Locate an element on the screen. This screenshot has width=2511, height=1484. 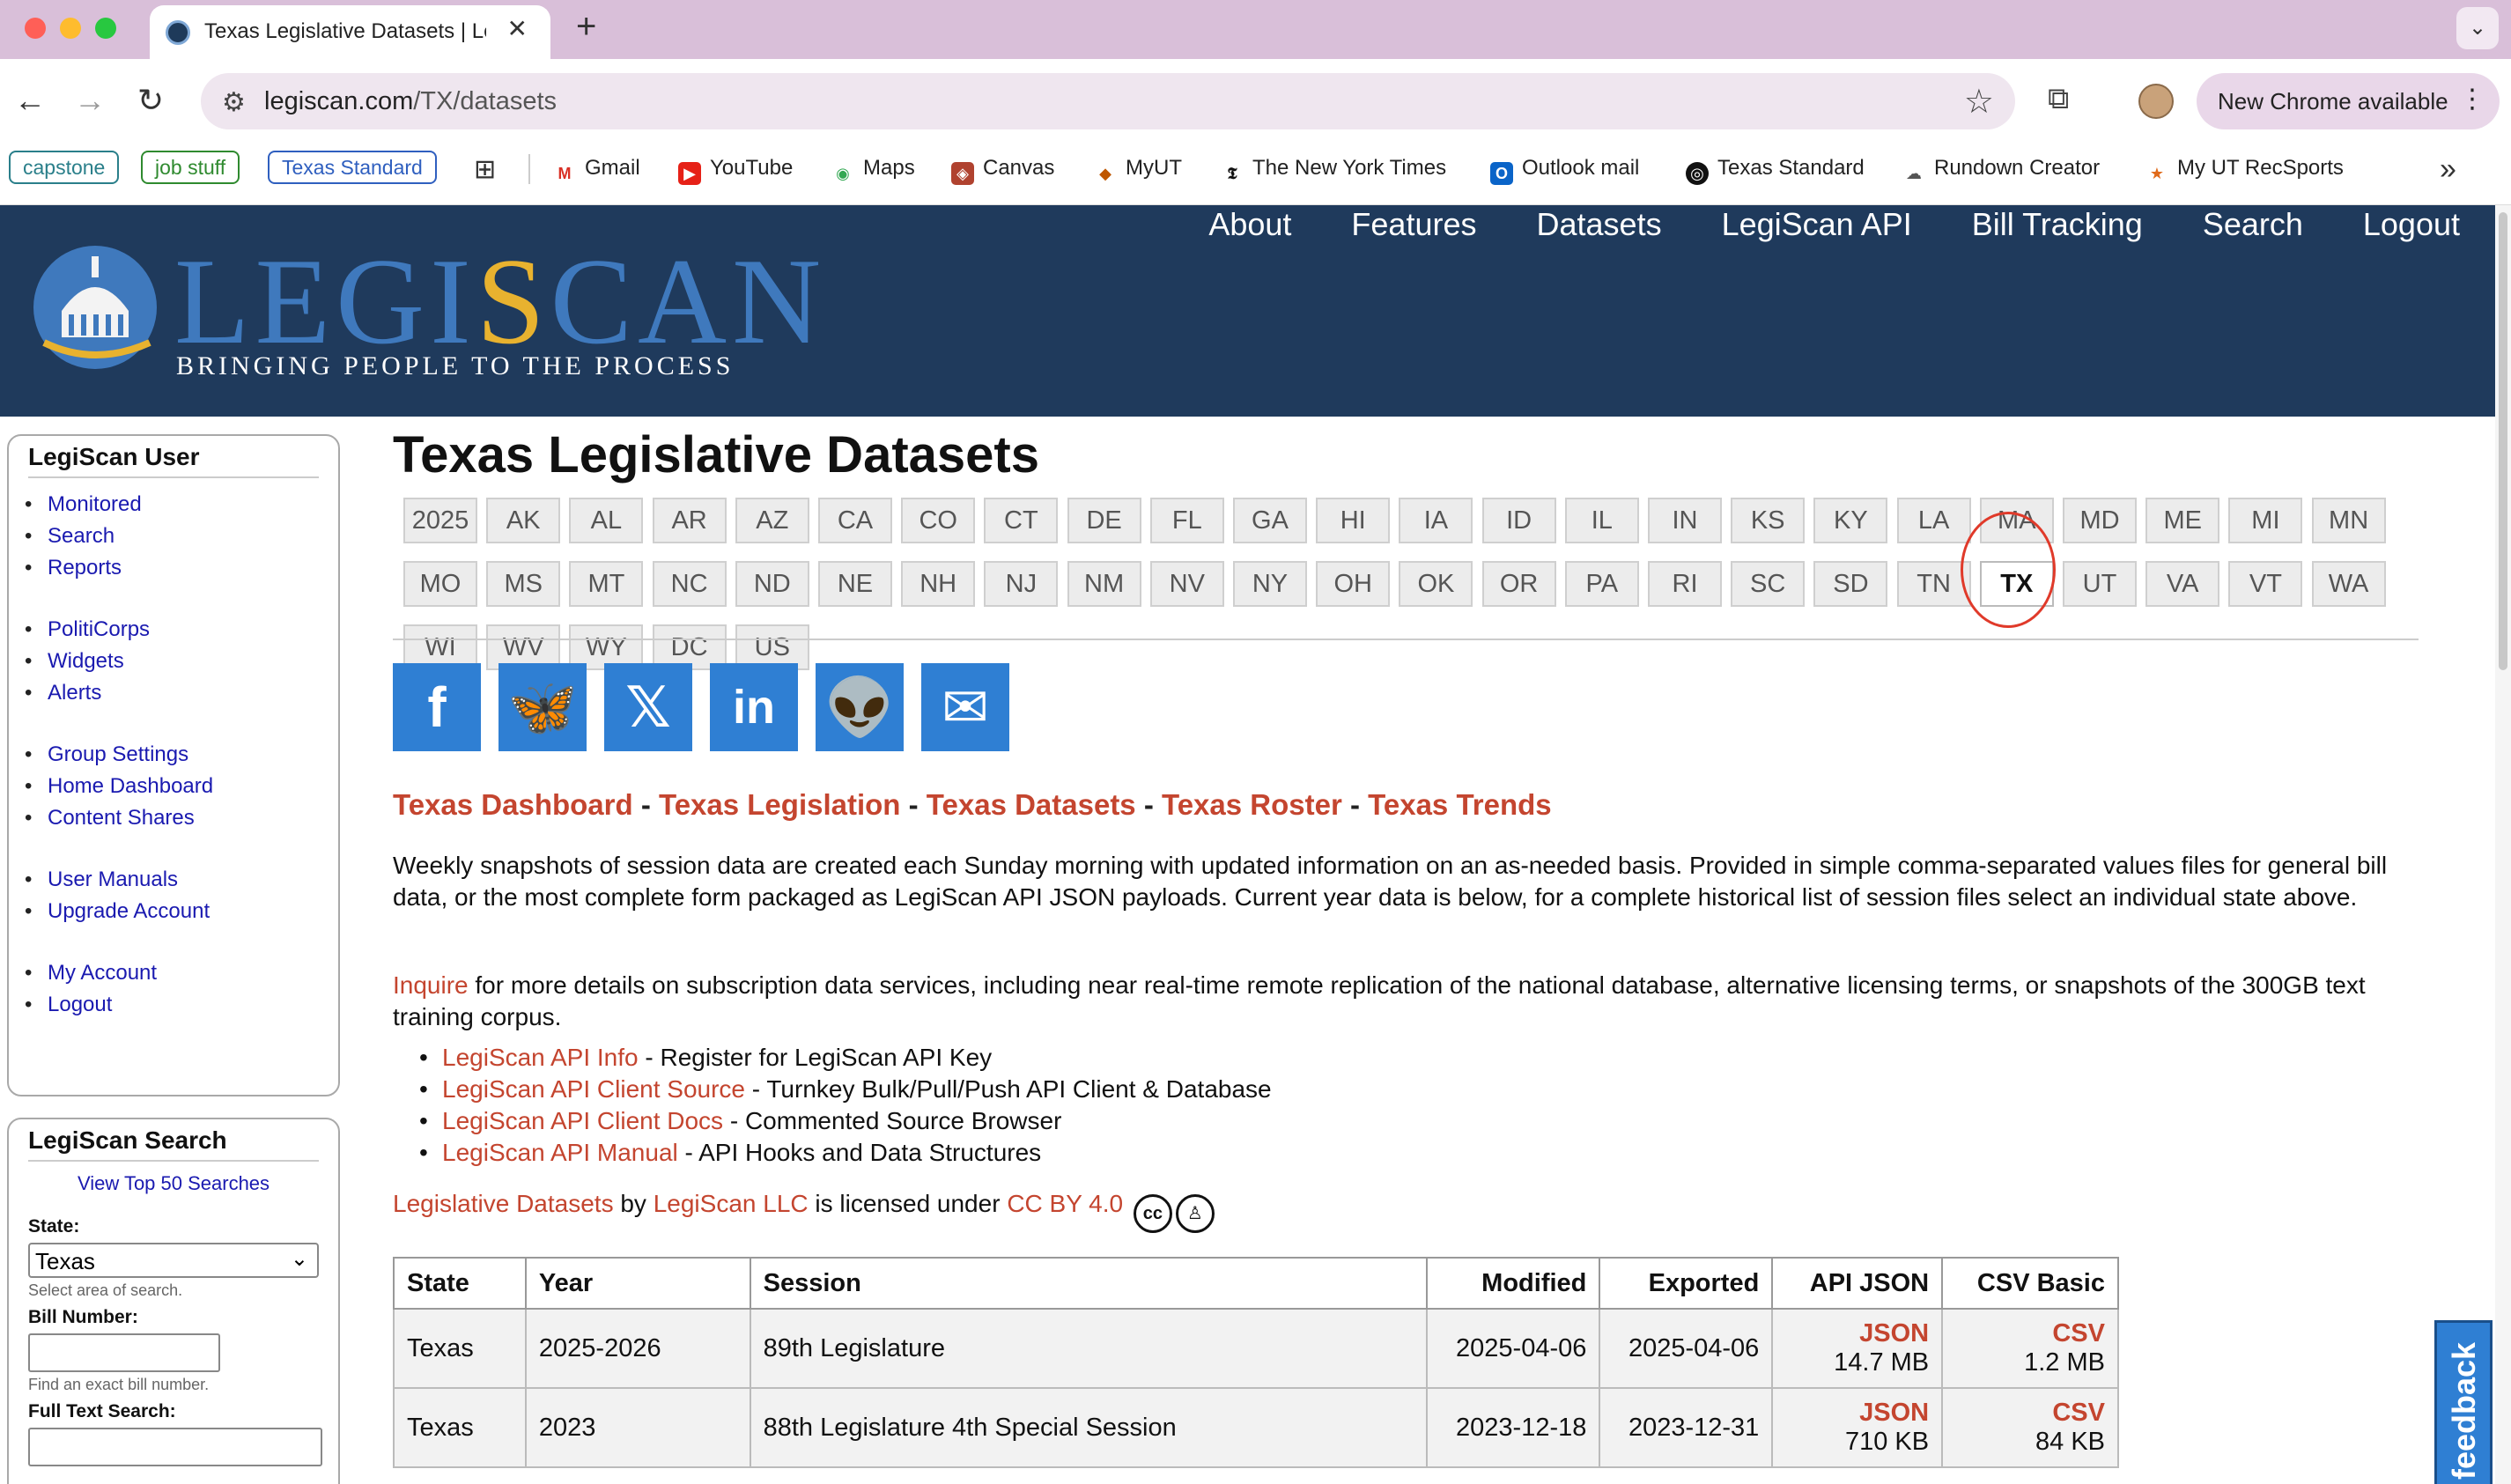
state-button-ny: NY is located at coordinates (1270, 584).